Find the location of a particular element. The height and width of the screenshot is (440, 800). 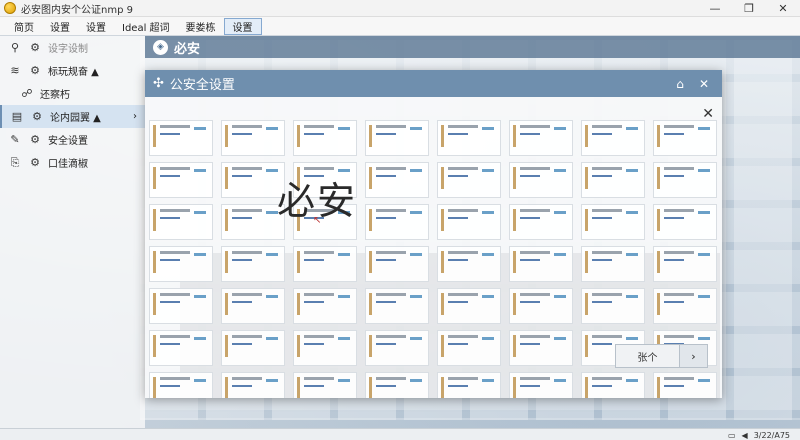

dialog-close-icon: ✕ is located at coordinates (704, 84).